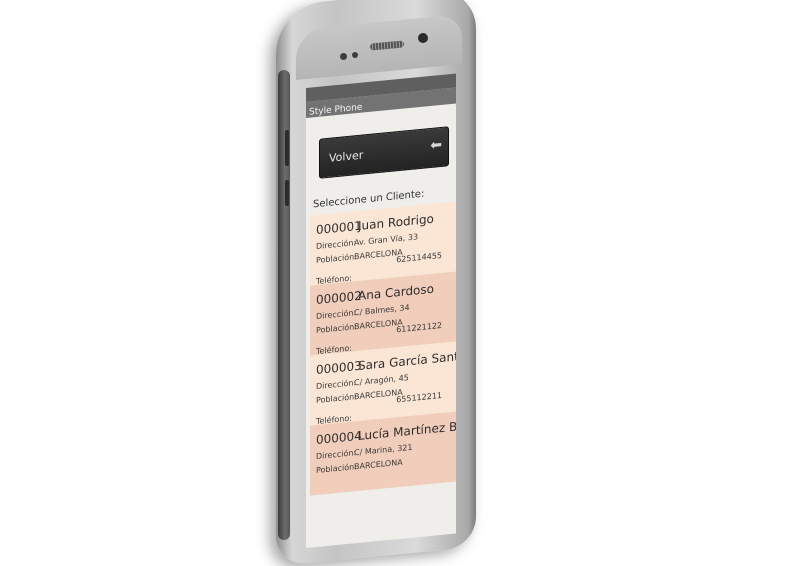  I want to click on side-button, so click(287, 193).